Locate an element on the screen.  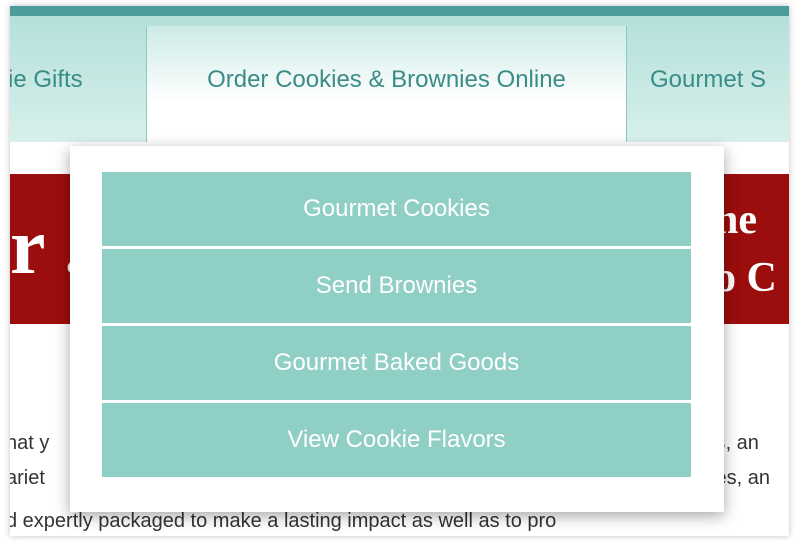
menu-item-label: Send Brownies is located at coordinates (396, 285).